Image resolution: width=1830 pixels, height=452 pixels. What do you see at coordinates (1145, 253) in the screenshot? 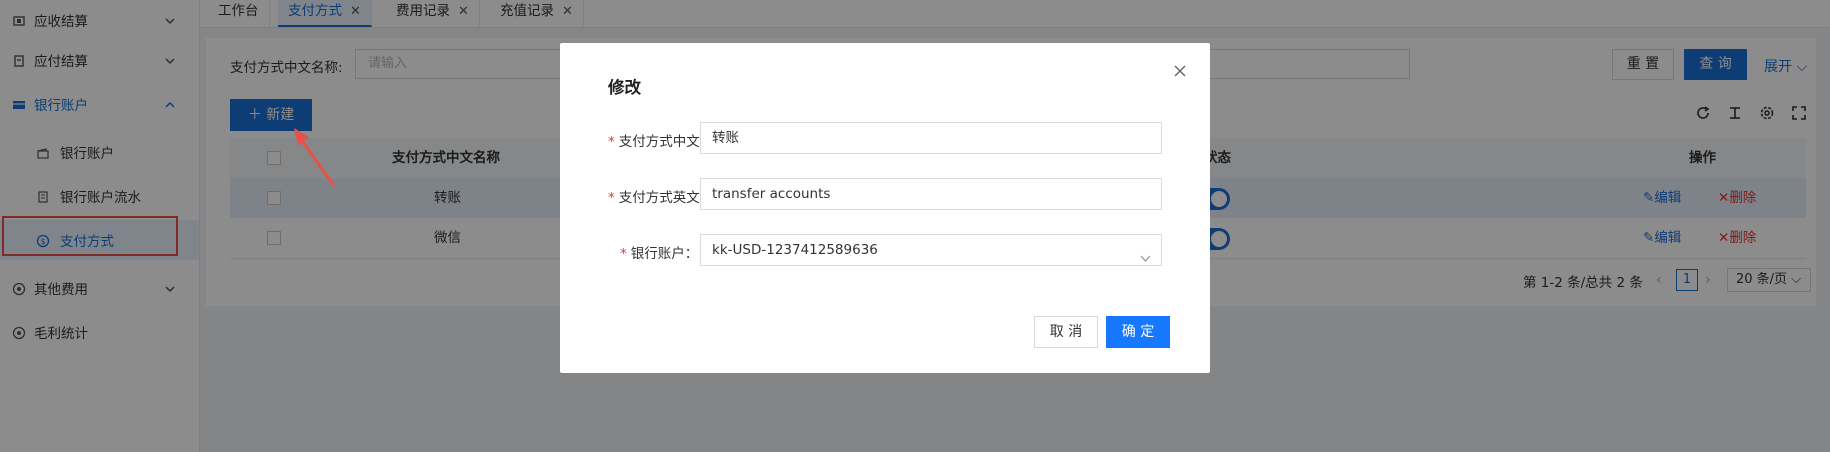
I see `chevron-down-icon` at bounding box center [1145, 253].